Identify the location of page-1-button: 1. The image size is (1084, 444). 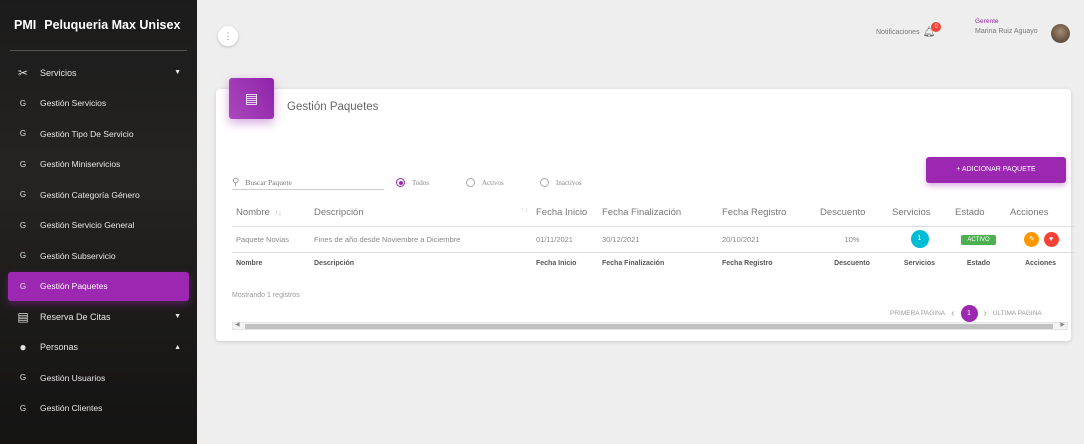
(969, 313).